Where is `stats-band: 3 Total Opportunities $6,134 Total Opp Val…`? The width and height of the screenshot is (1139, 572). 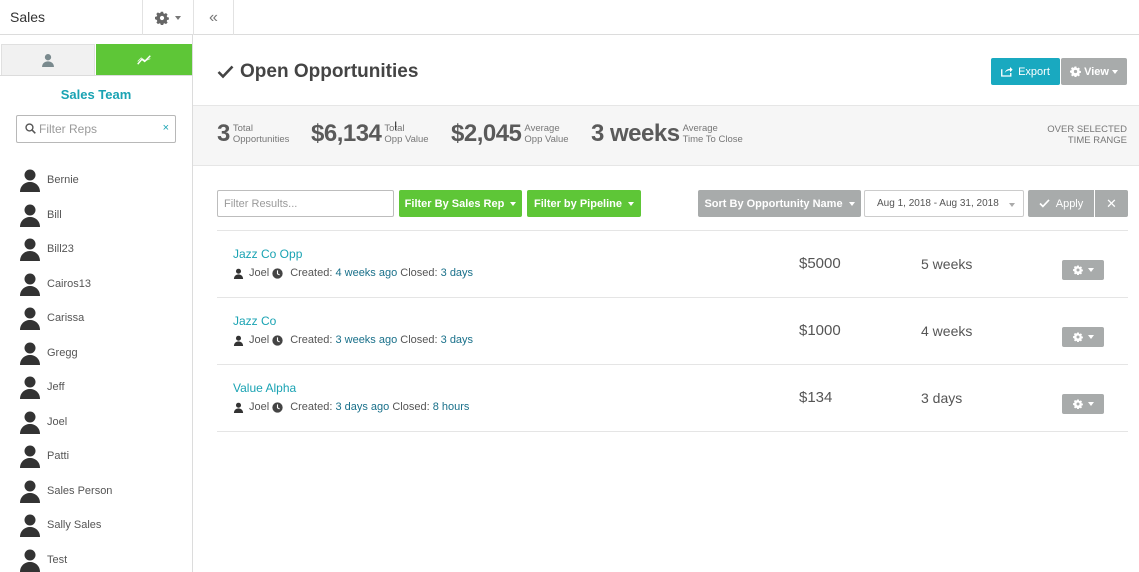 stats-band: 3 Total Opportunities $6,134 Total Opp Val… is located at coordinates (666, 135).